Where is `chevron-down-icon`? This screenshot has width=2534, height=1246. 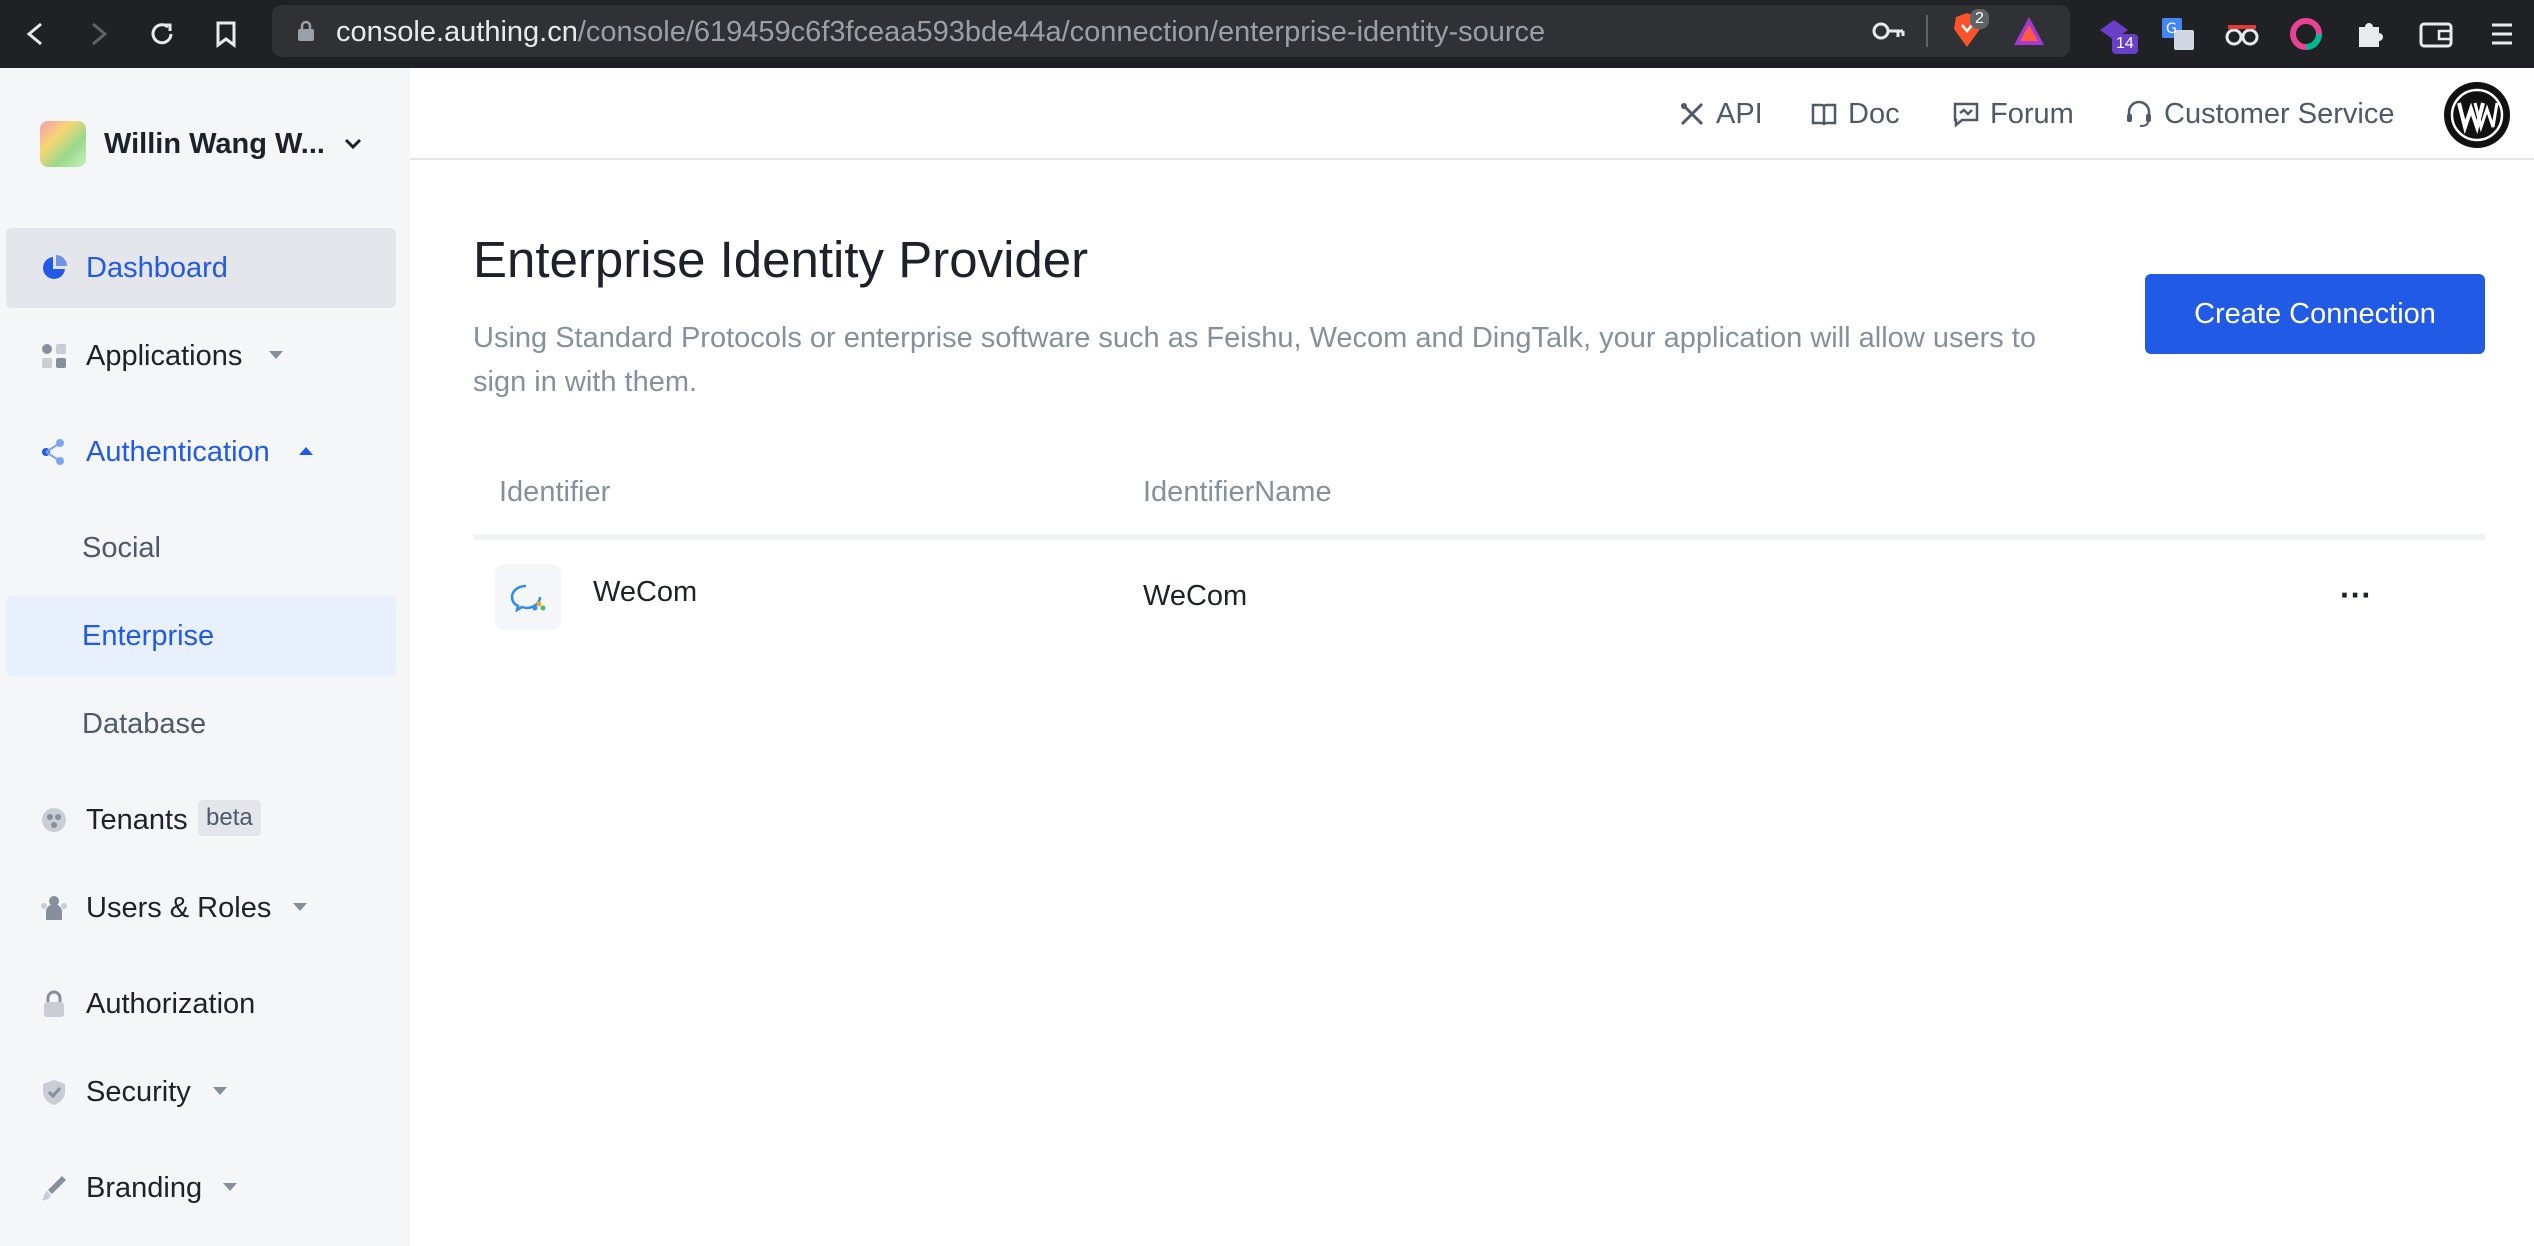
chevron-down-icon is located at coordinates (353, 144).